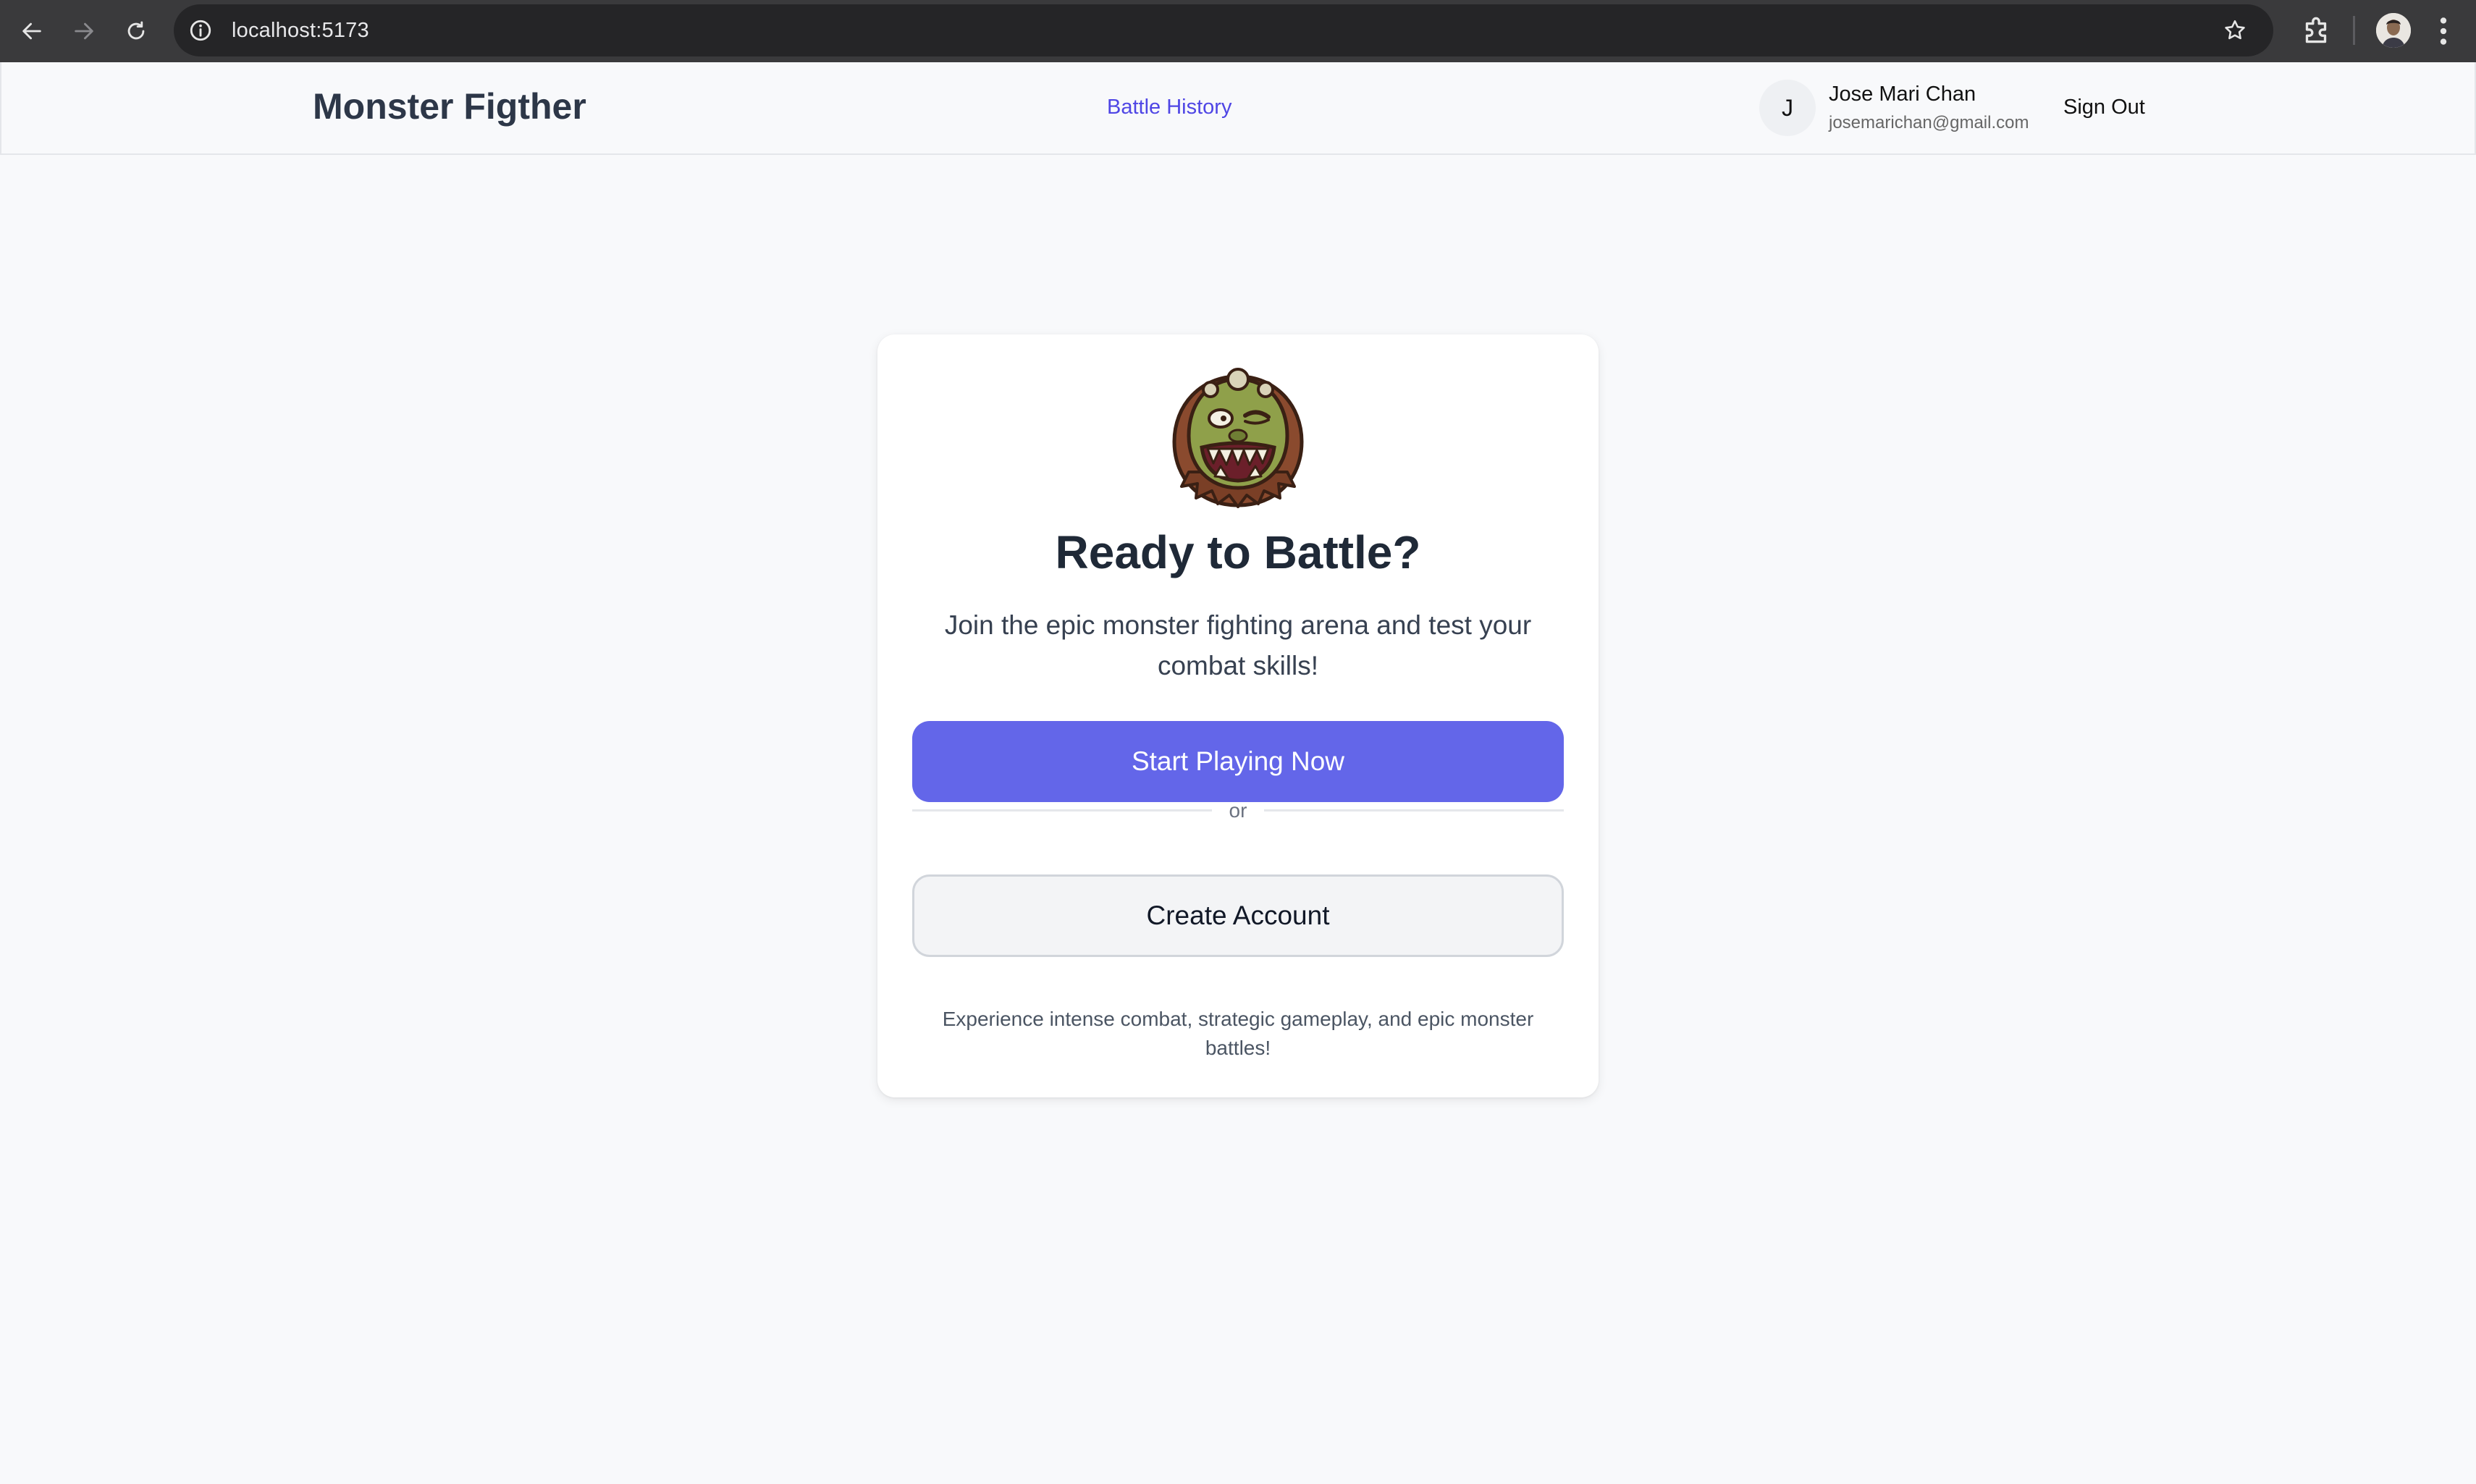 The width and height of the screenshot is (2476, 1484). Describe the element at coordinates (2104, 107) in the screenshot. I see `sign-out-button: Sign Out` at that location.